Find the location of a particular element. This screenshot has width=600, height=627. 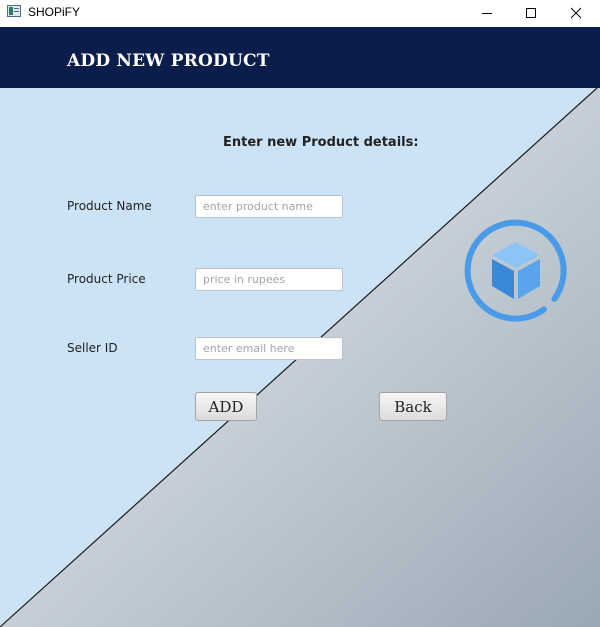

product-price-label: Product Price is located at coordinates (106, 279).